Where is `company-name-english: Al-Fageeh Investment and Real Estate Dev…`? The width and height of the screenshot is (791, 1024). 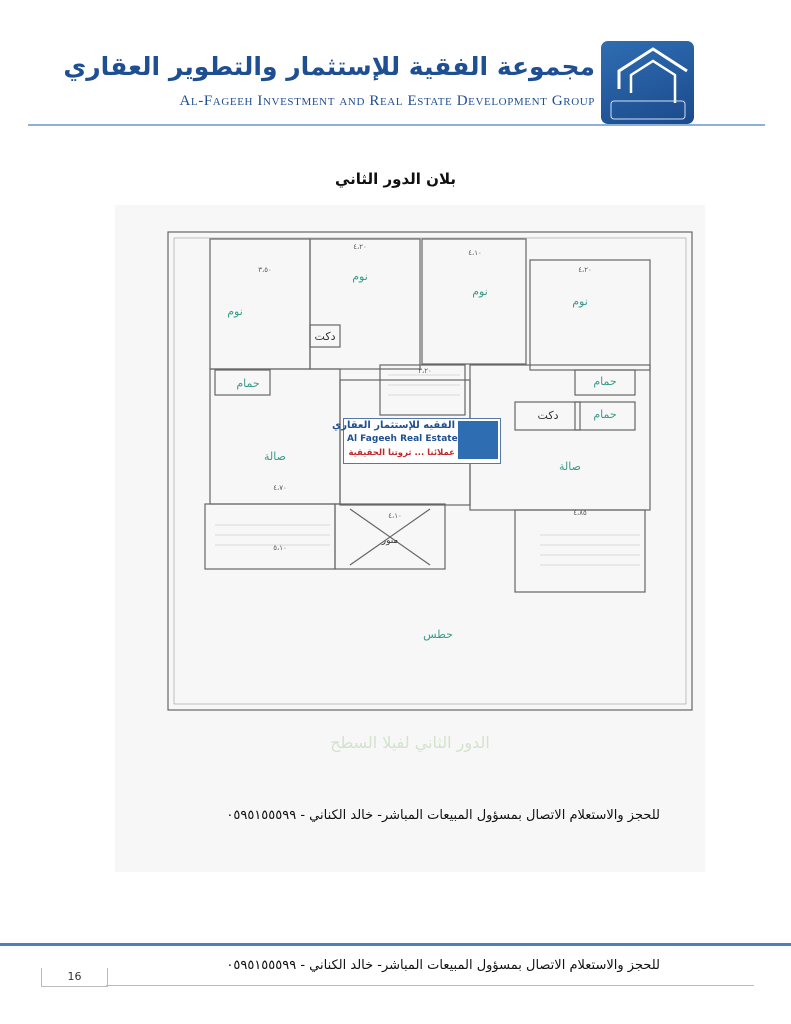 company-name-english: Al-Fageeh Investment and Real Estate Dev… is located at coordinates (387, 101).